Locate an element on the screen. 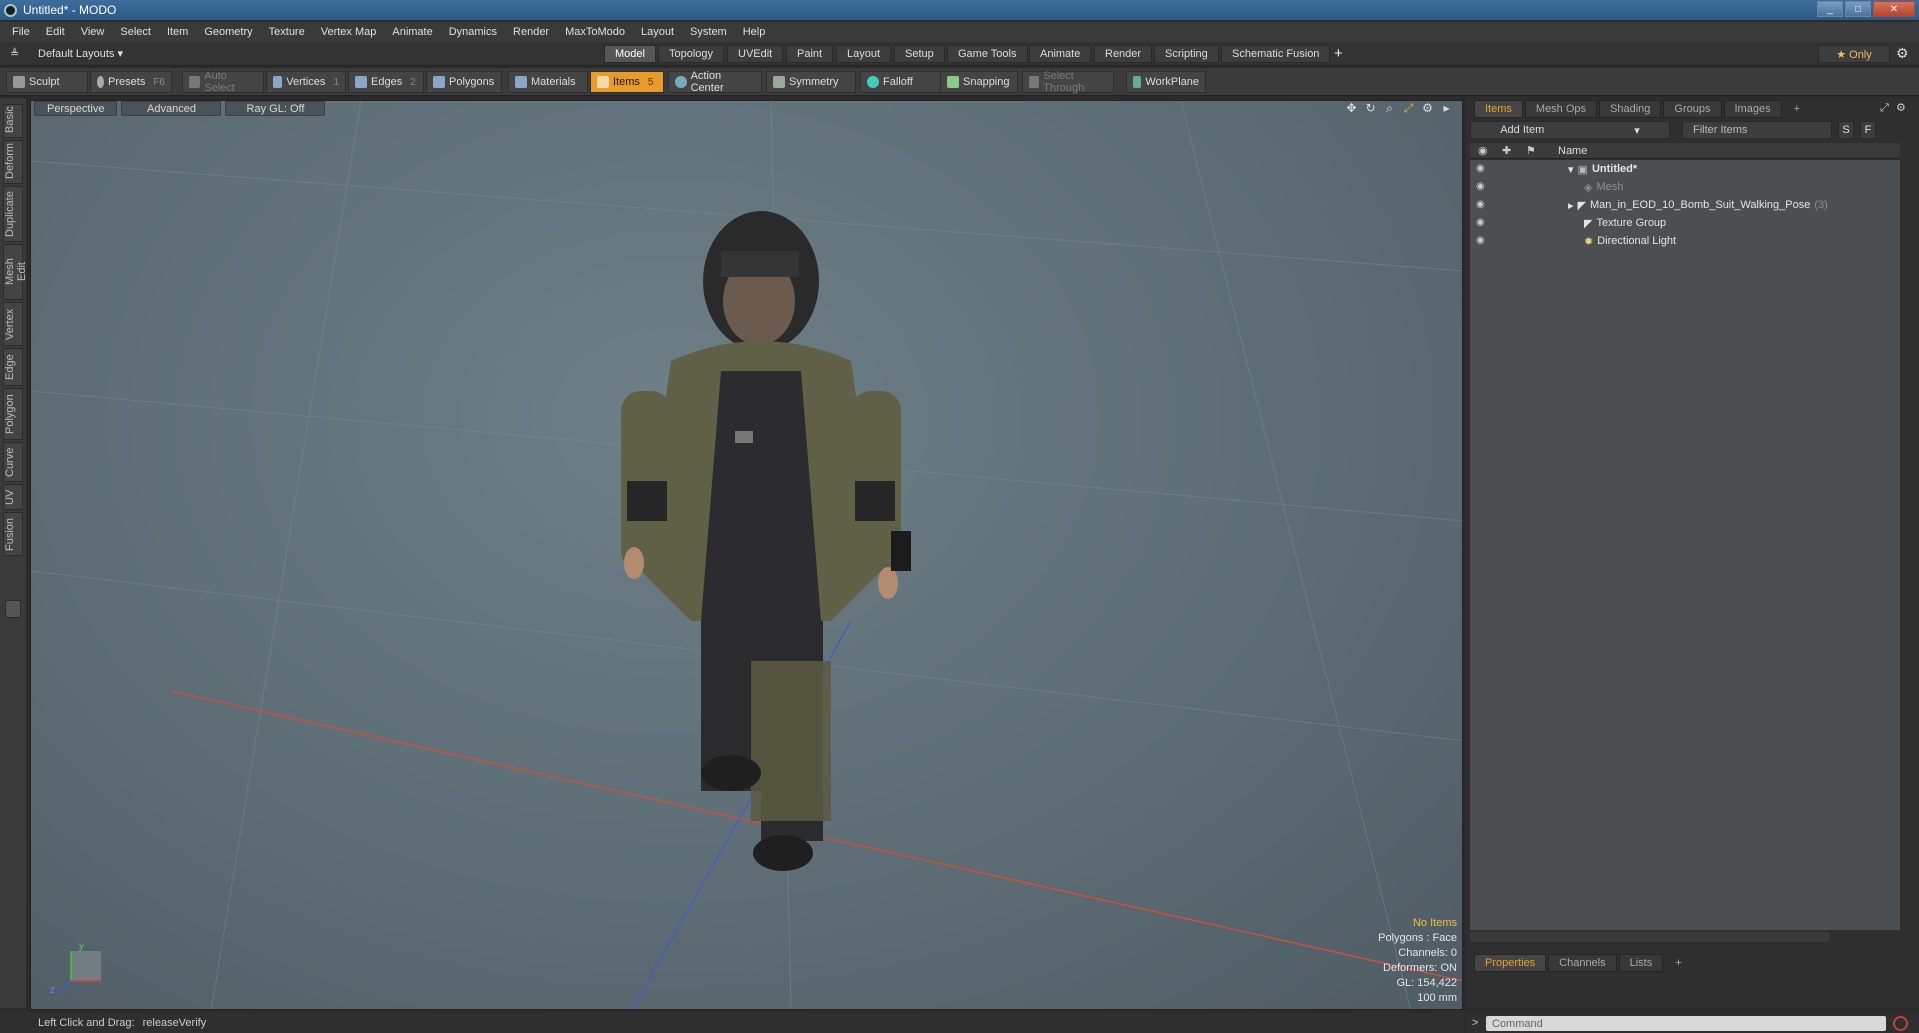 Image resolution: width=1919 pixels, height=1033 pixels. fit-icon: ⤢ is located at coordinates (1408, 108).